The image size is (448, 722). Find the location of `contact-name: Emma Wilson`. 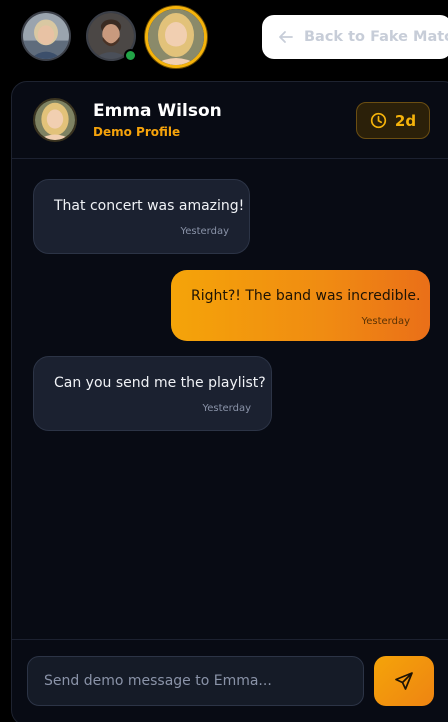

contact-name: Emma Wilson is located at coordinates (157, 111).